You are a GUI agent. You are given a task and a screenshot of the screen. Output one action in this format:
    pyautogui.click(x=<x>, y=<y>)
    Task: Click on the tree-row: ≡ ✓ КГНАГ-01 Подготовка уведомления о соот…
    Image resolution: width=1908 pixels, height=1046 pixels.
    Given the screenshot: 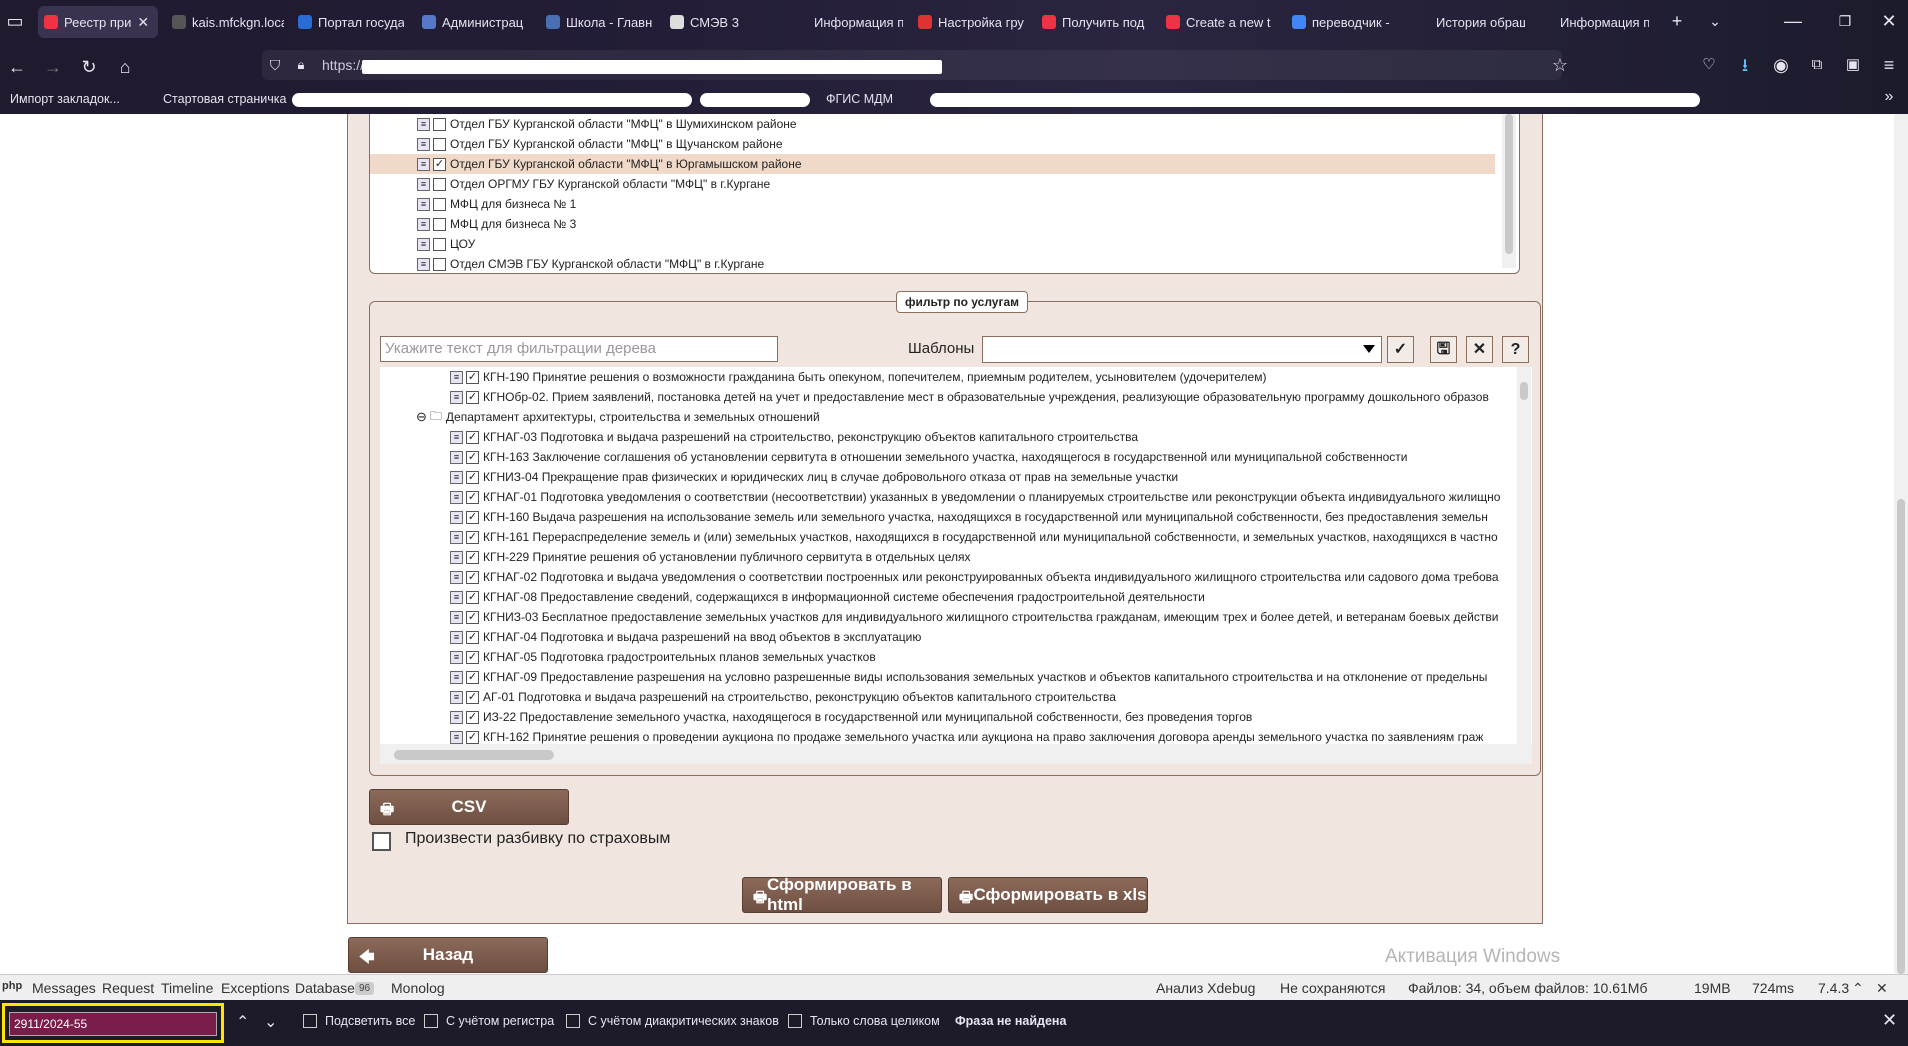 What is the action you would take?
    pyautogui.click(x=948, y=497)
    